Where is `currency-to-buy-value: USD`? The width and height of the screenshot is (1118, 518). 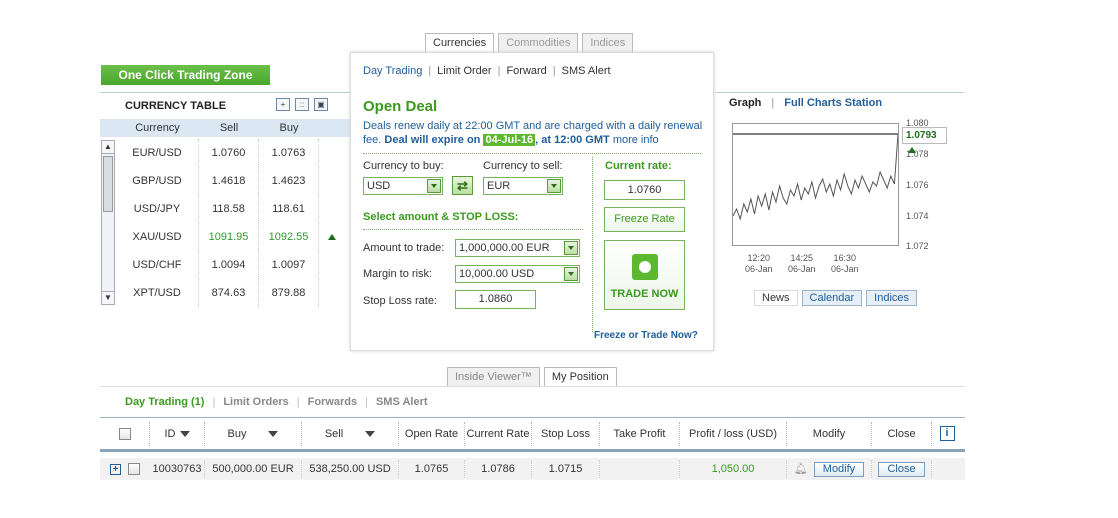 currency-to-buy-value: USD is located at coordinates (379, 186).